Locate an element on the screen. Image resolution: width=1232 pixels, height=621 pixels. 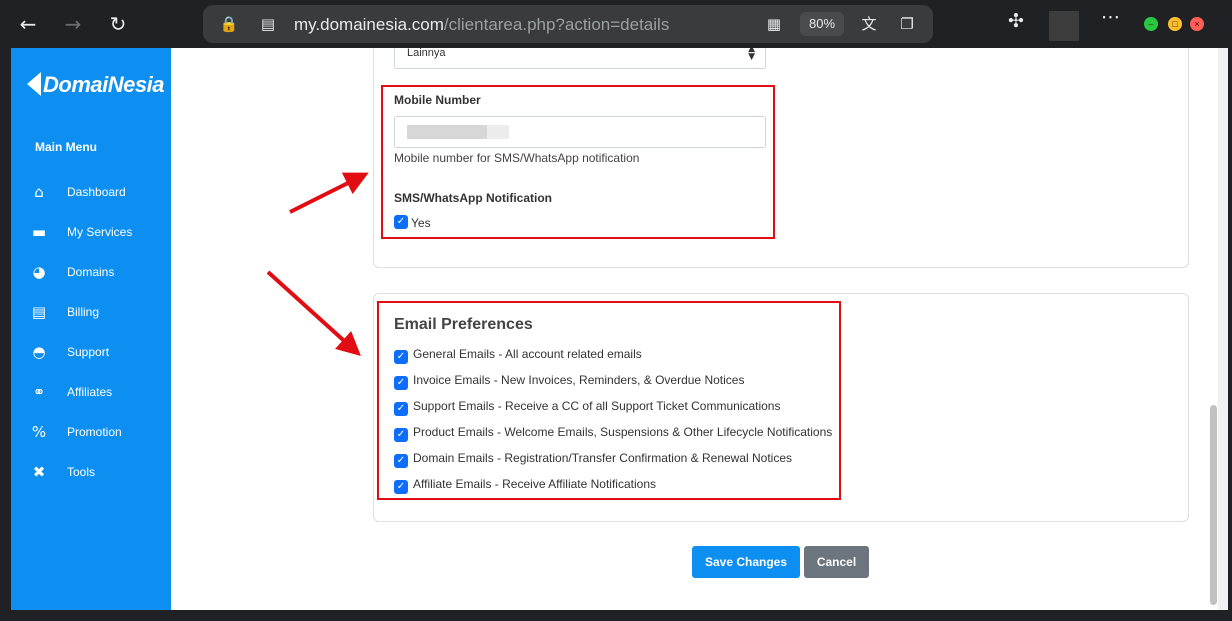
annotation-arrows is located at coordinates (317, 264).